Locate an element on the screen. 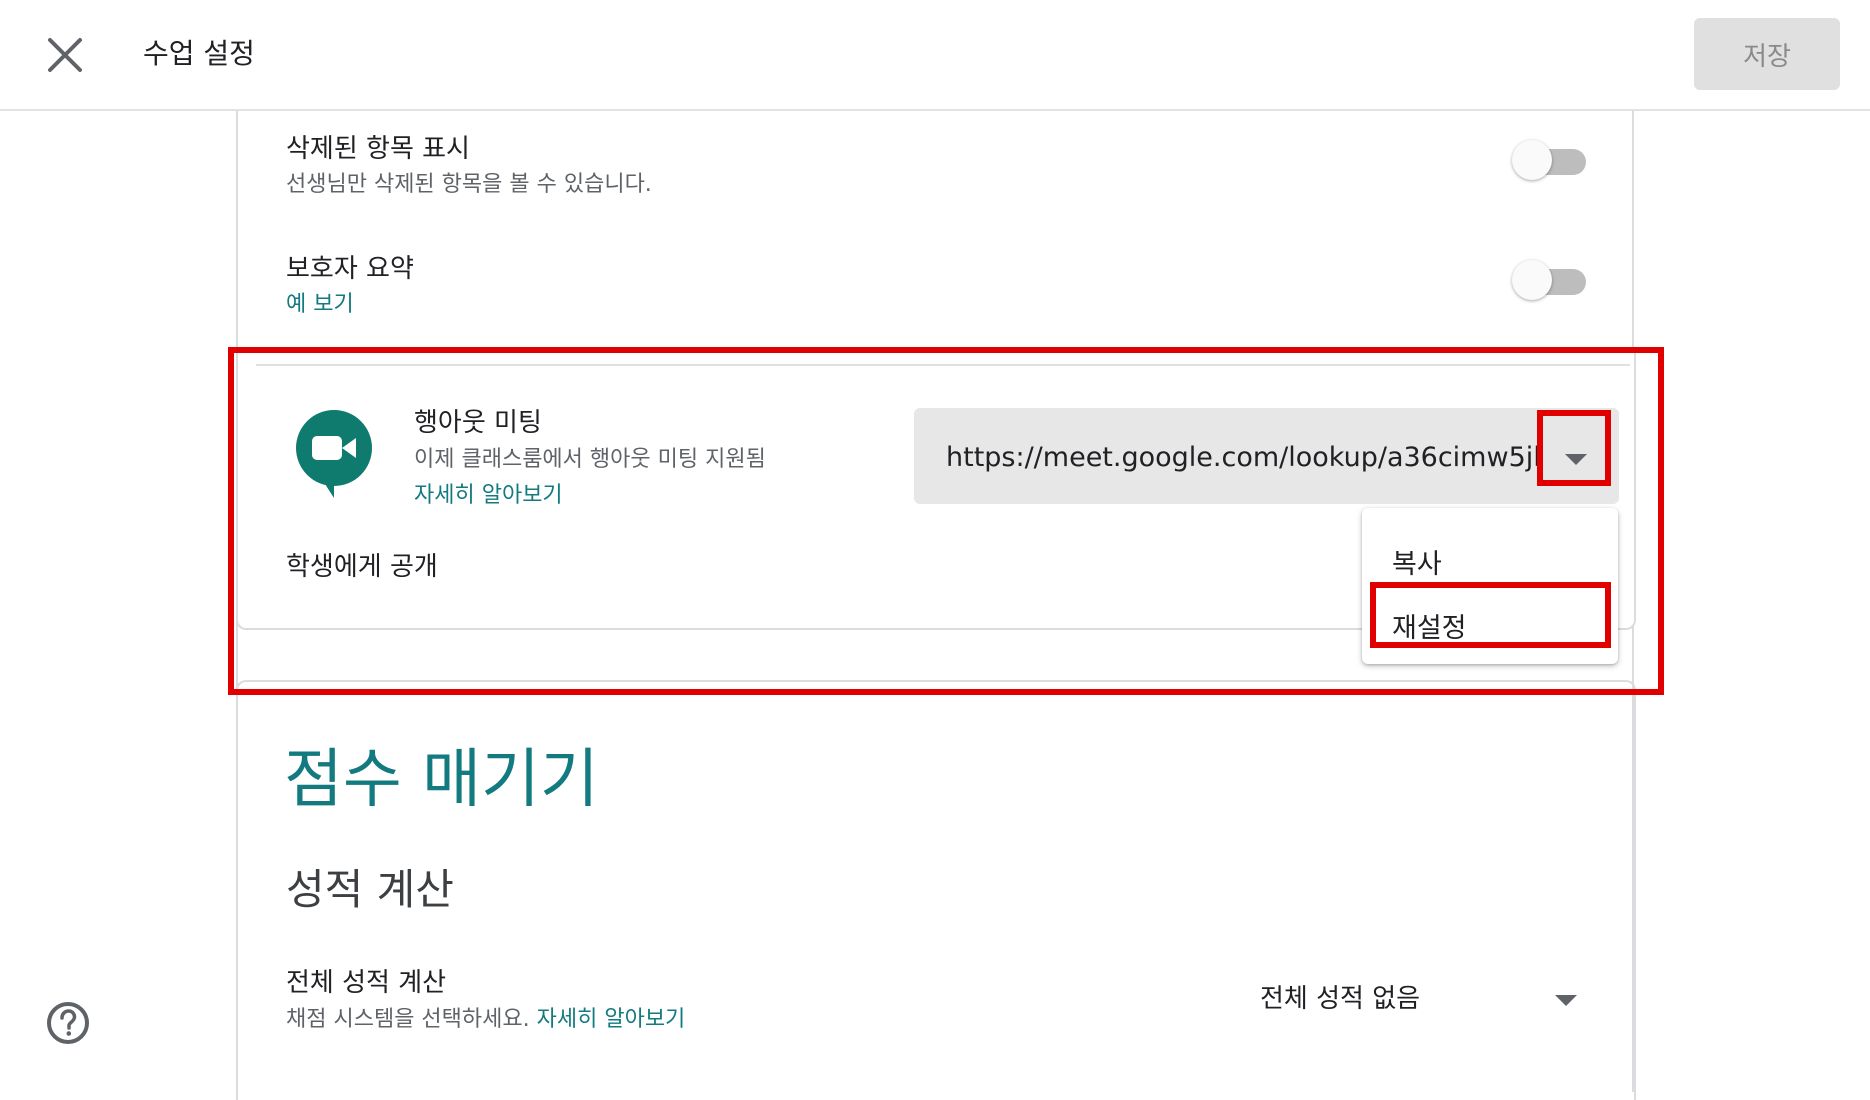 The image size is (1870, 1100). deleted-items-toggle is located at coordinates (1550, 160).